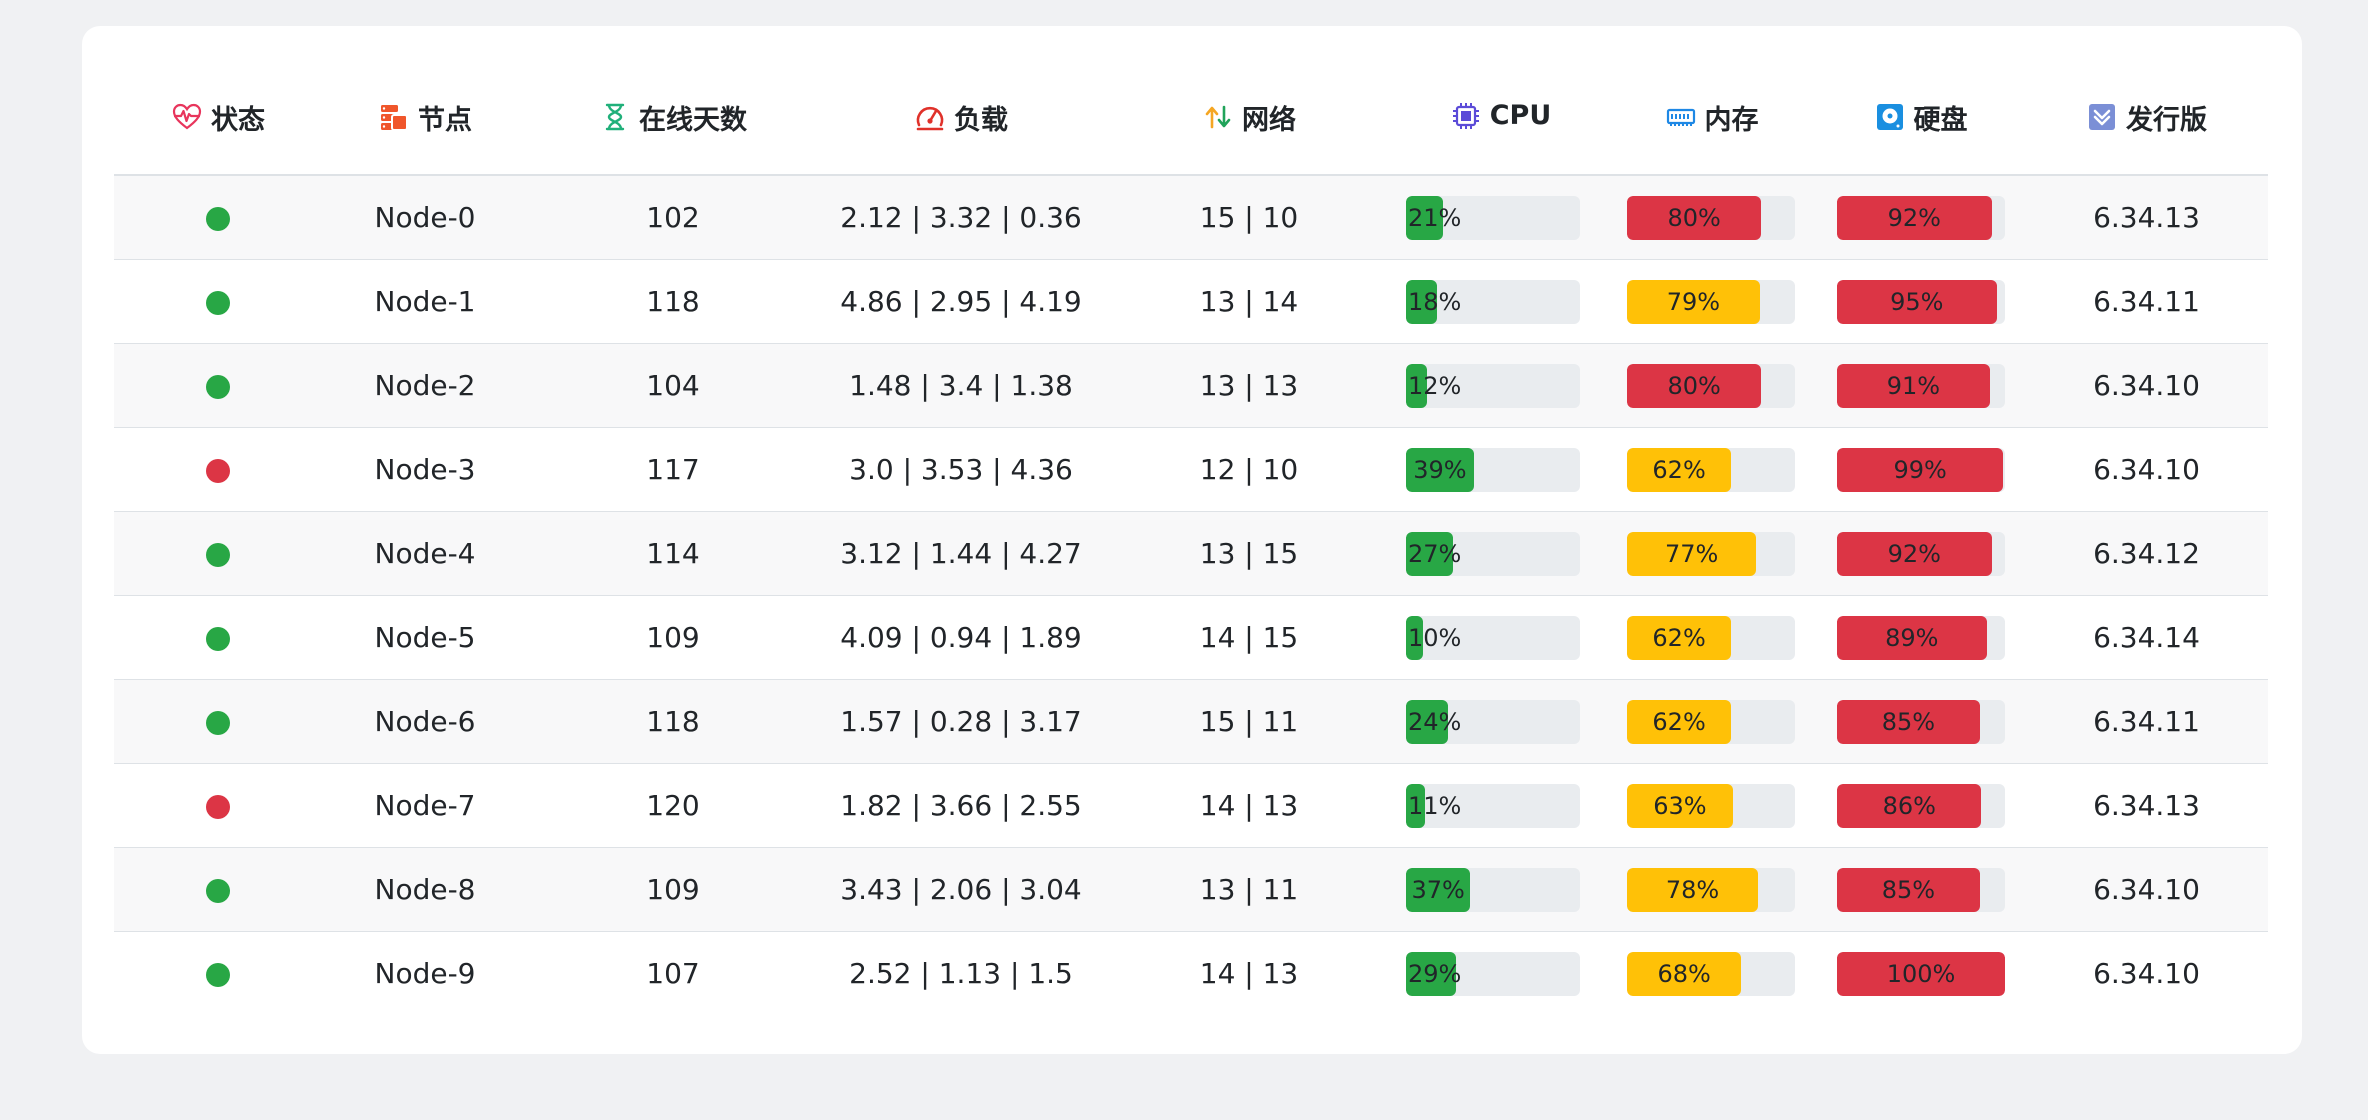 Image resolution: width=2368 pixels, height=1120 pixels. I want to click on network-cell: 15 | 10, so click(1249, 217).